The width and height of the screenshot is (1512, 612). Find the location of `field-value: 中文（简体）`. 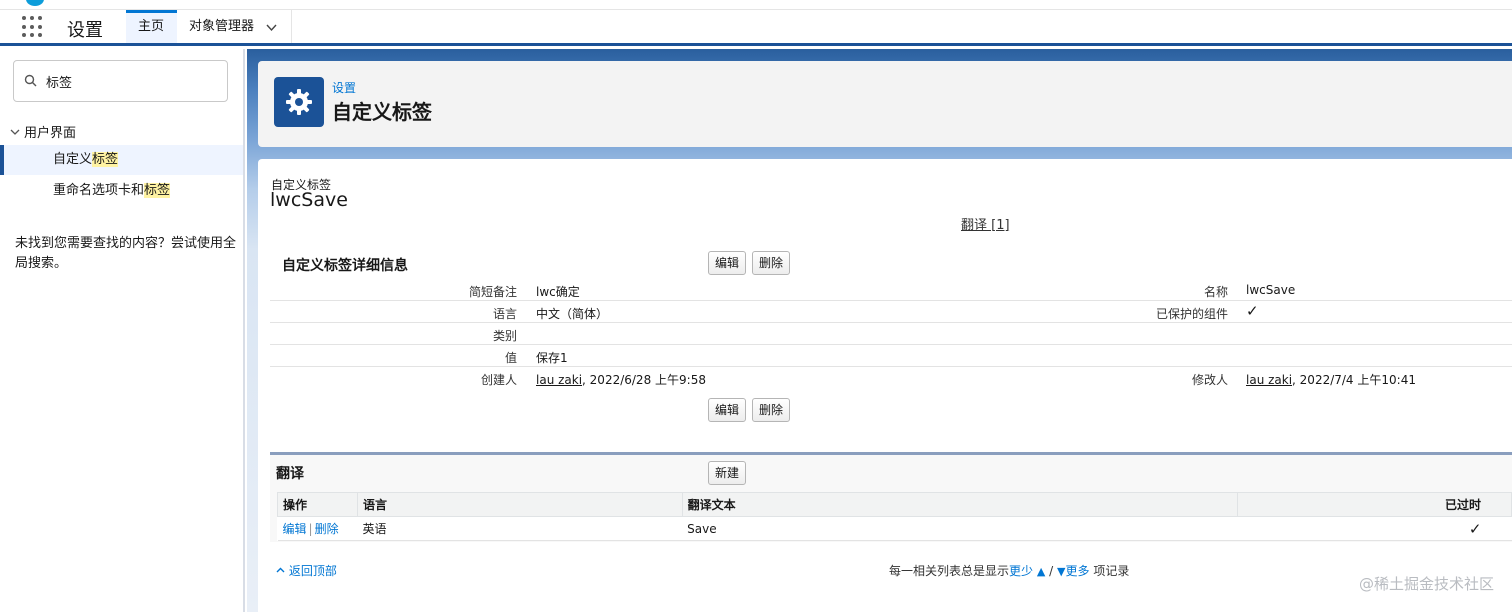

field-value: 中文（简体） is located at coordinates (572, 314).